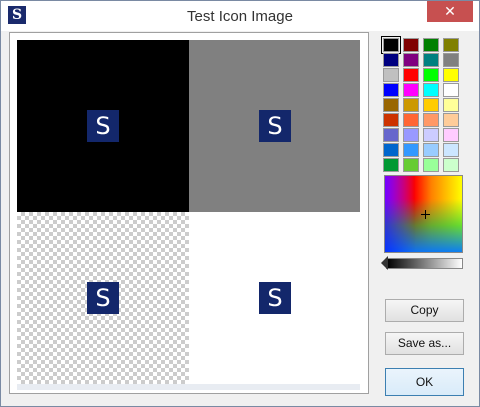 The width and height of the screenshot is (480, 407). Describe the element at coordinates (424, 310) in the screenshot. I see `copy-button: Copy` at that location.